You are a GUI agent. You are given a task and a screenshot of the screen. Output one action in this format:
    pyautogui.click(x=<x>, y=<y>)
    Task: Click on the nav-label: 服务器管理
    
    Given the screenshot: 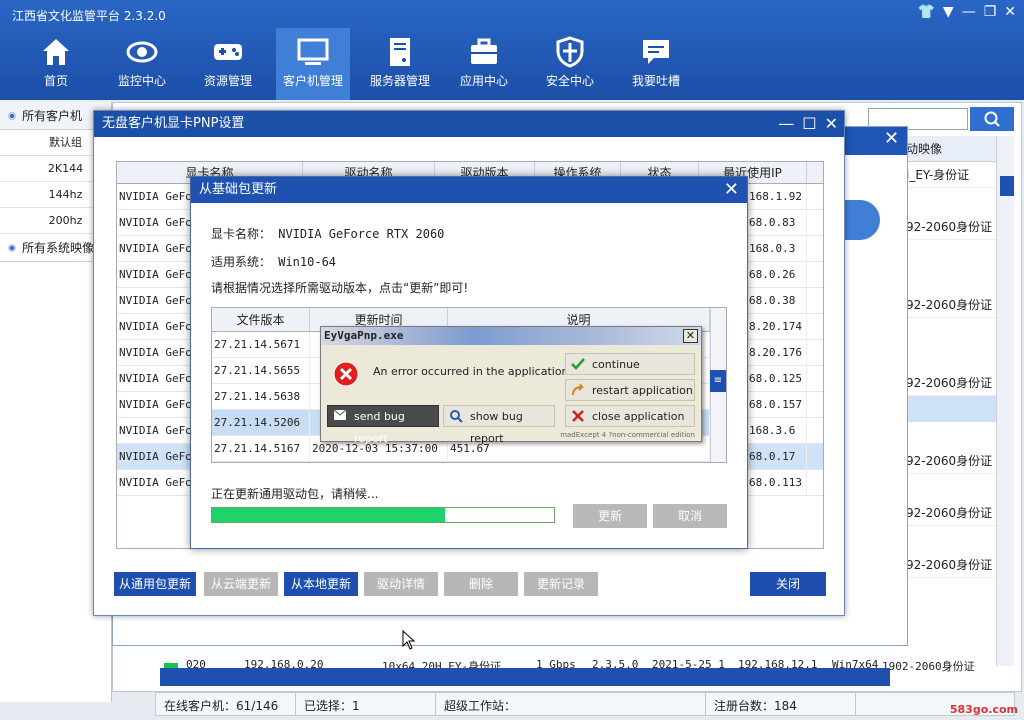 What is the action you would take?
    pyautogui.click(x=399, y=81)
    